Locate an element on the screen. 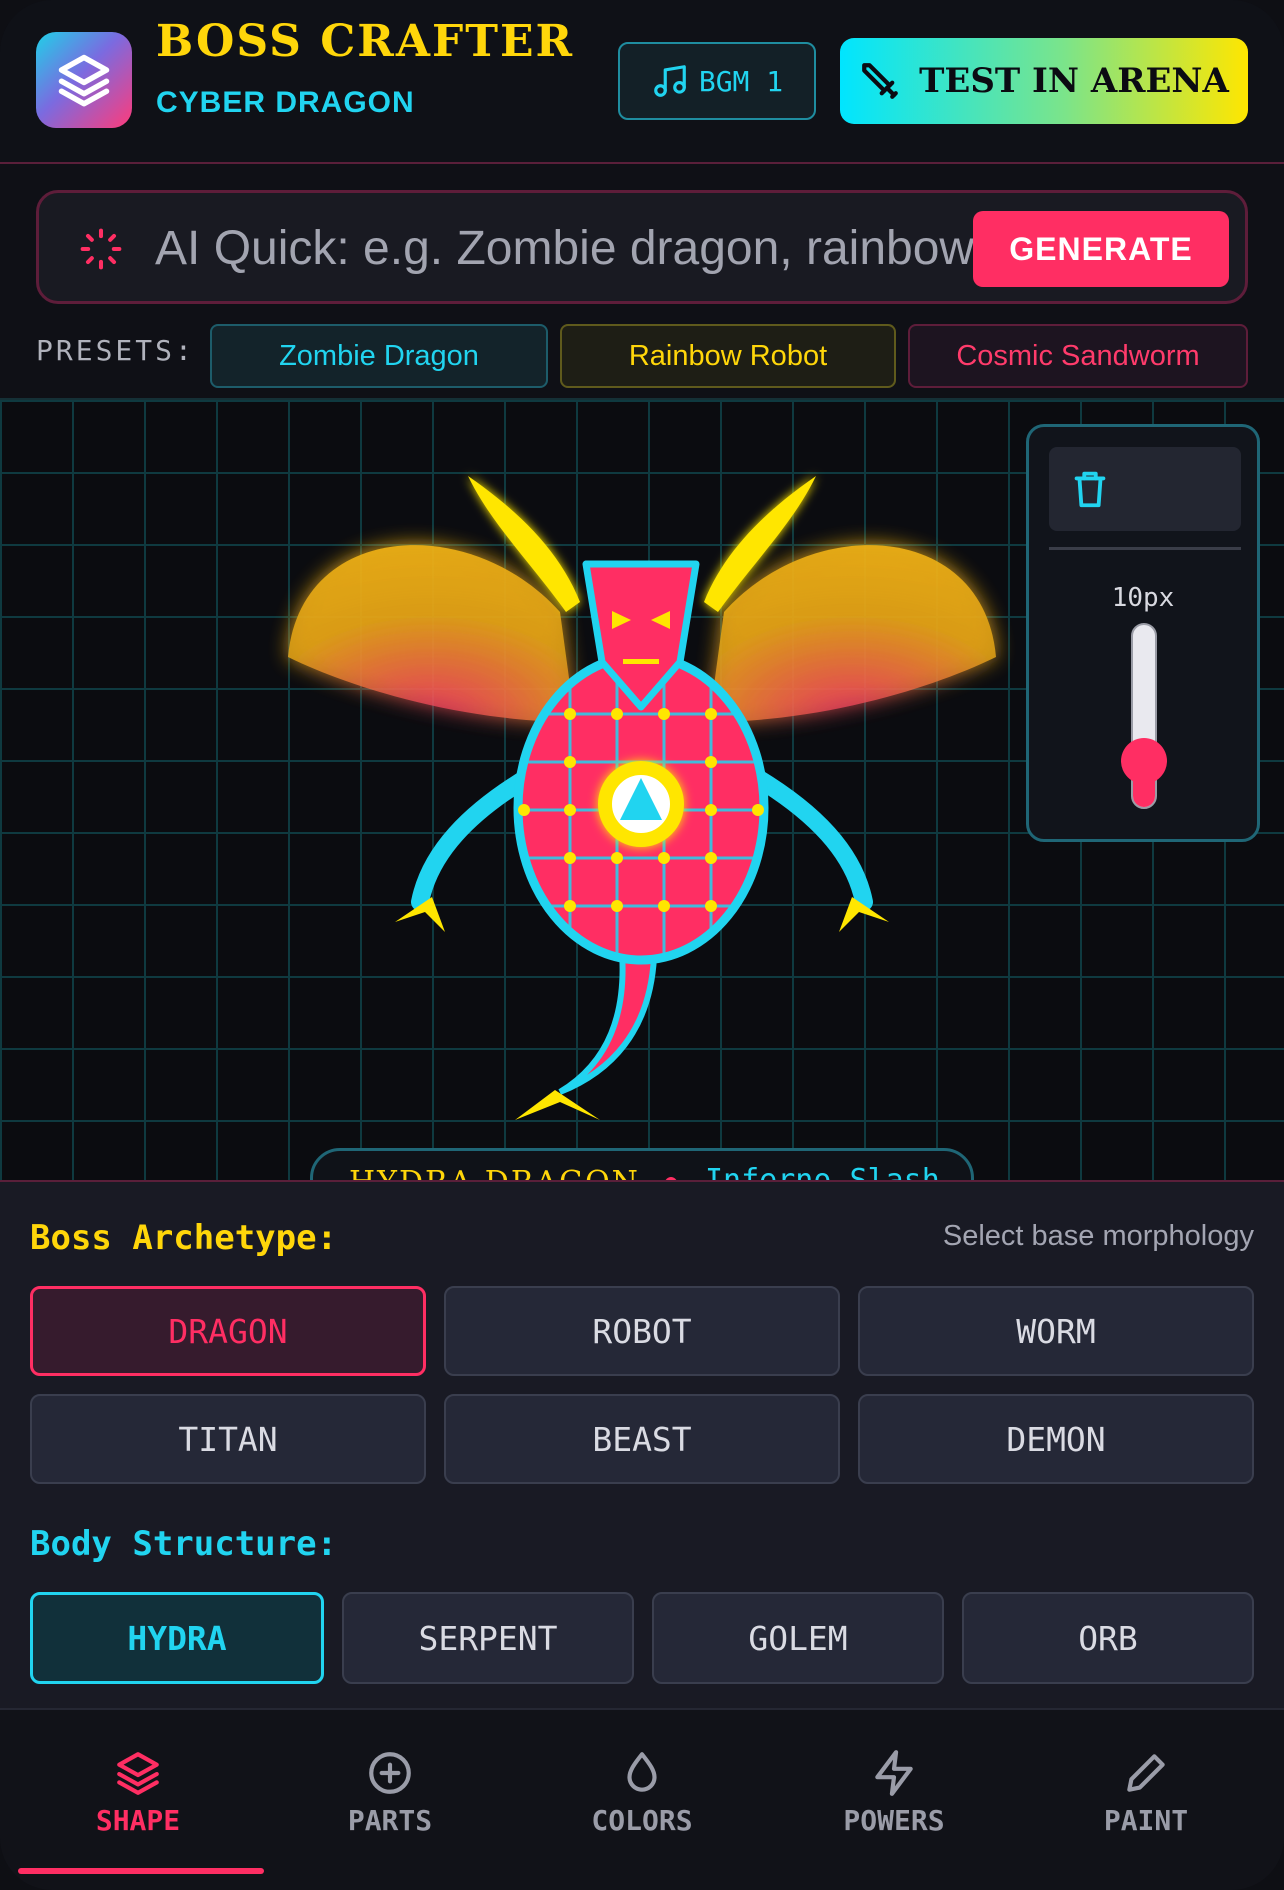  archetype-demon: DEMON is located at coordinates (1056, 1439).